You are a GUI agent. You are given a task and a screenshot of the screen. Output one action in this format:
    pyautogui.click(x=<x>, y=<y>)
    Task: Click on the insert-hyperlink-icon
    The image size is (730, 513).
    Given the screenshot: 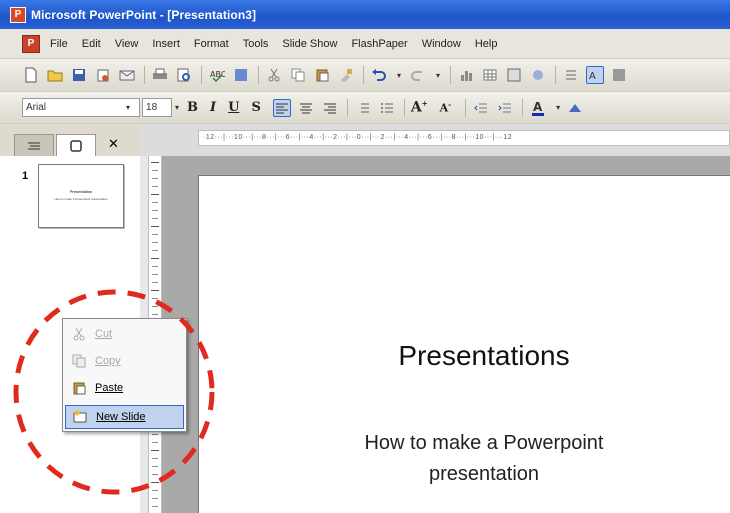 What is the action you would take?
    pyautogui.click(x=538, y=75)
    